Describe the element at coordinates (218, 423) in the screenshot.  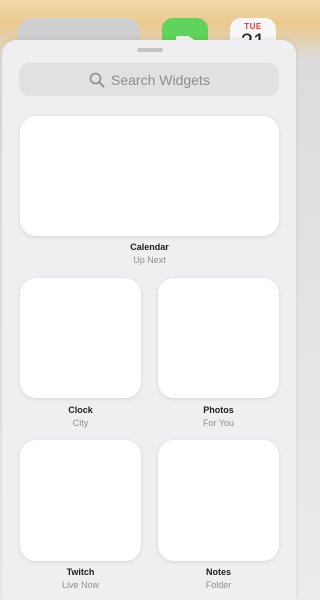
I see `widget-subtitle: For You` at that location.